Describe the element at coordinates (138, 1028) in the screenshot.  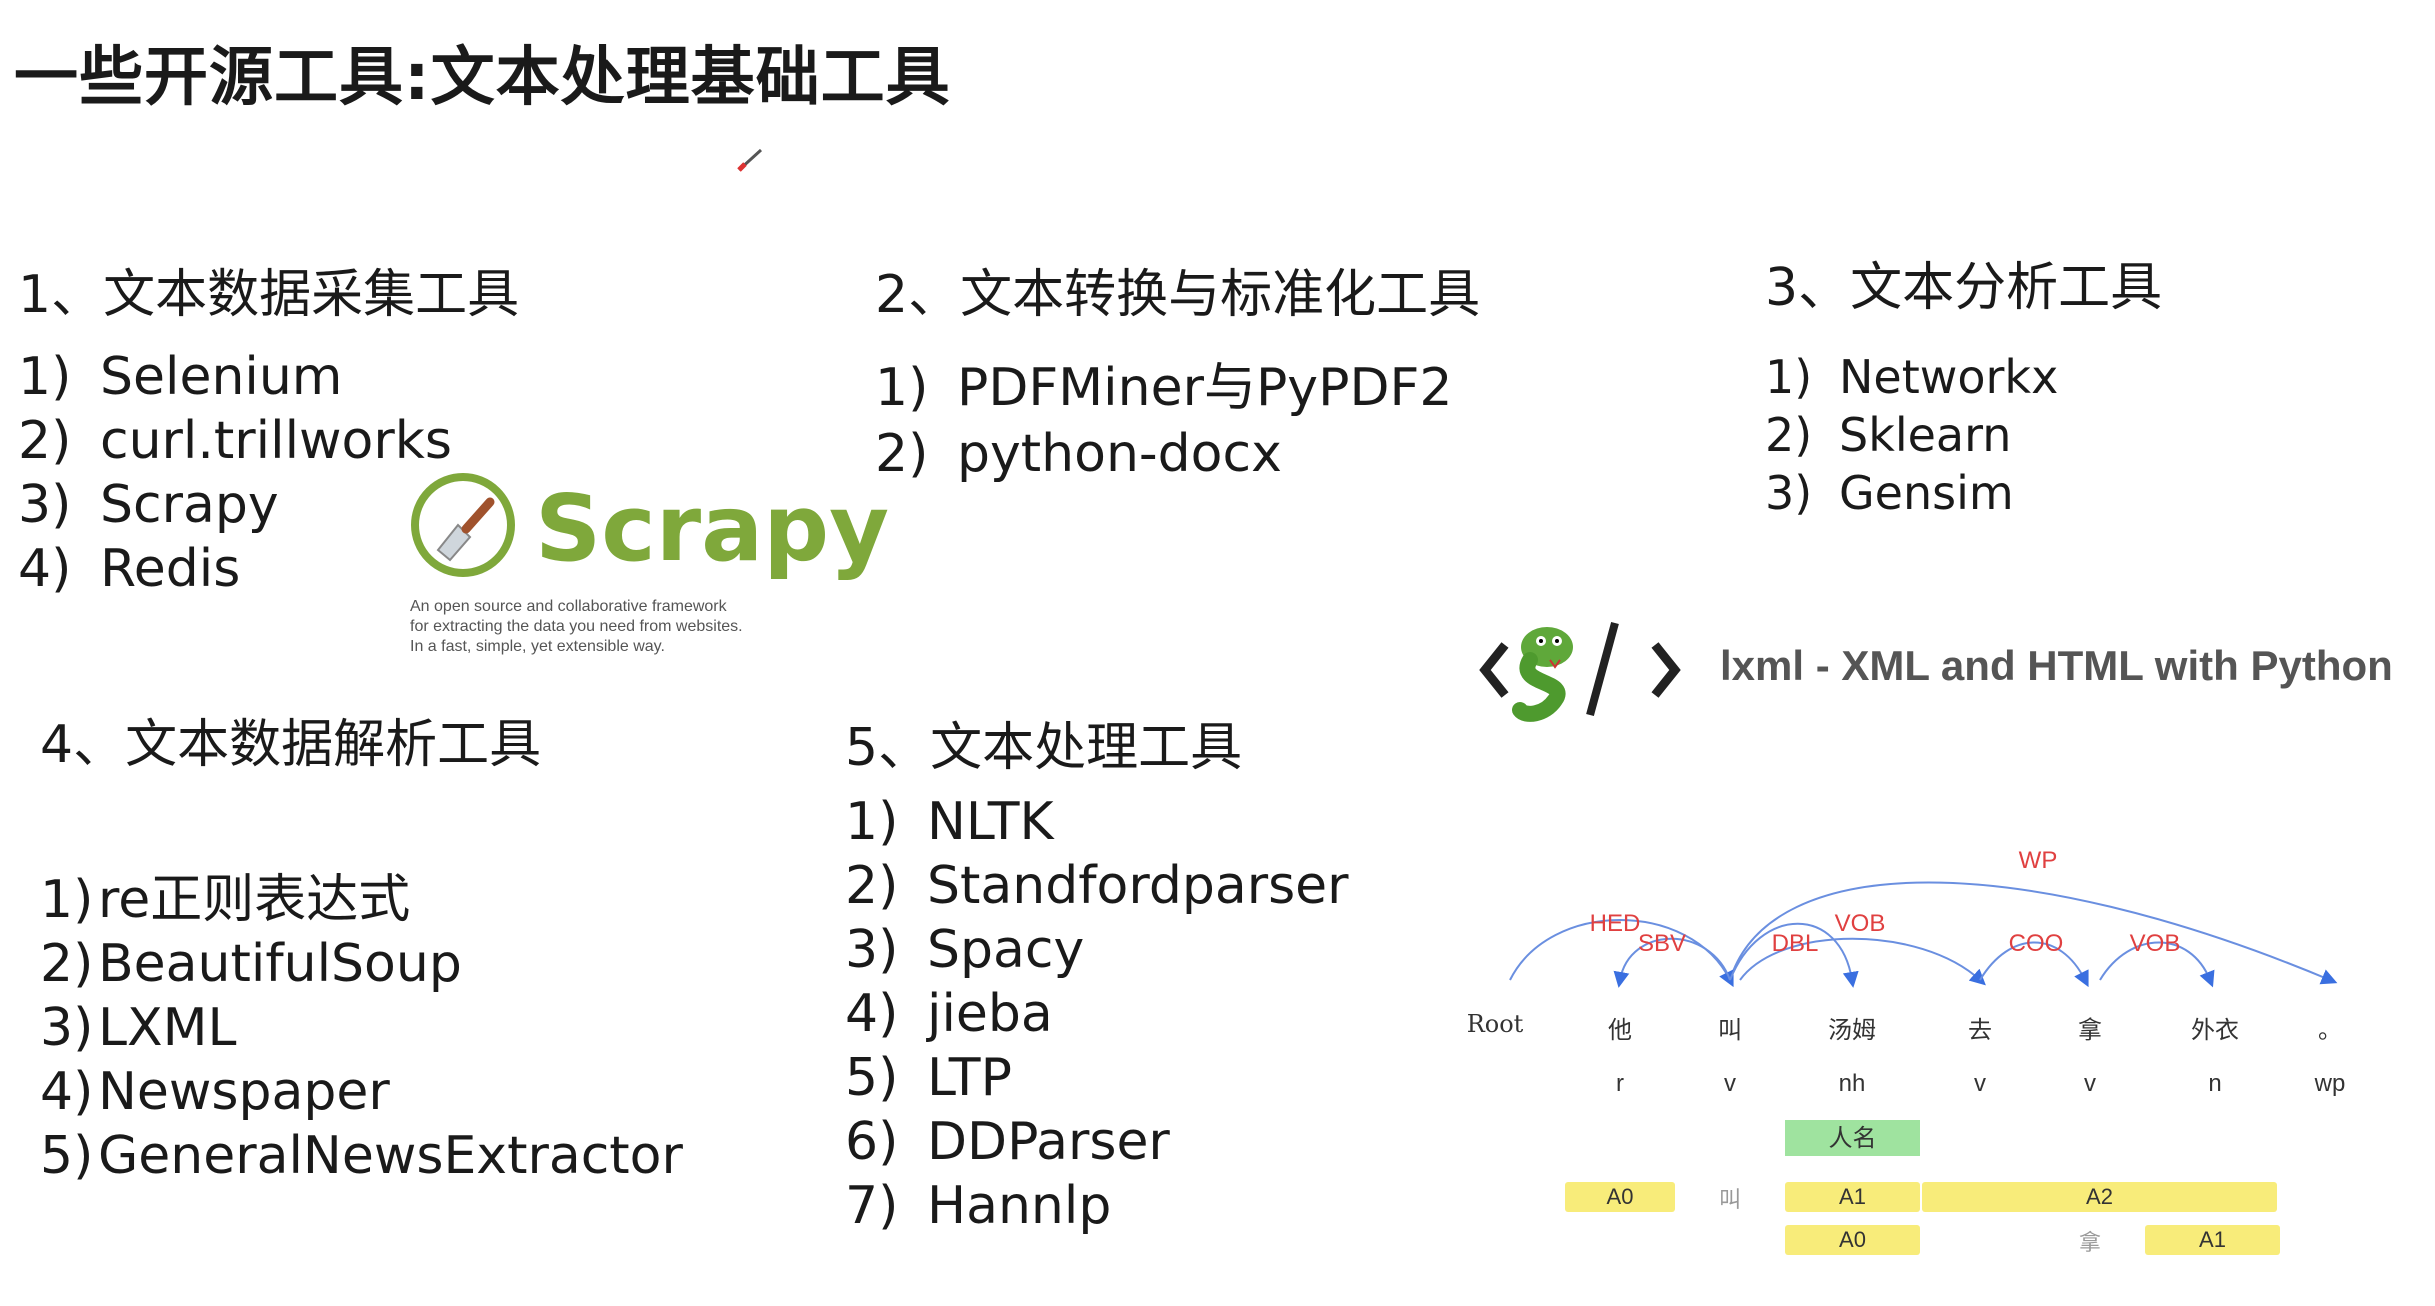
I see `list-item: 3)LXML` at that location.